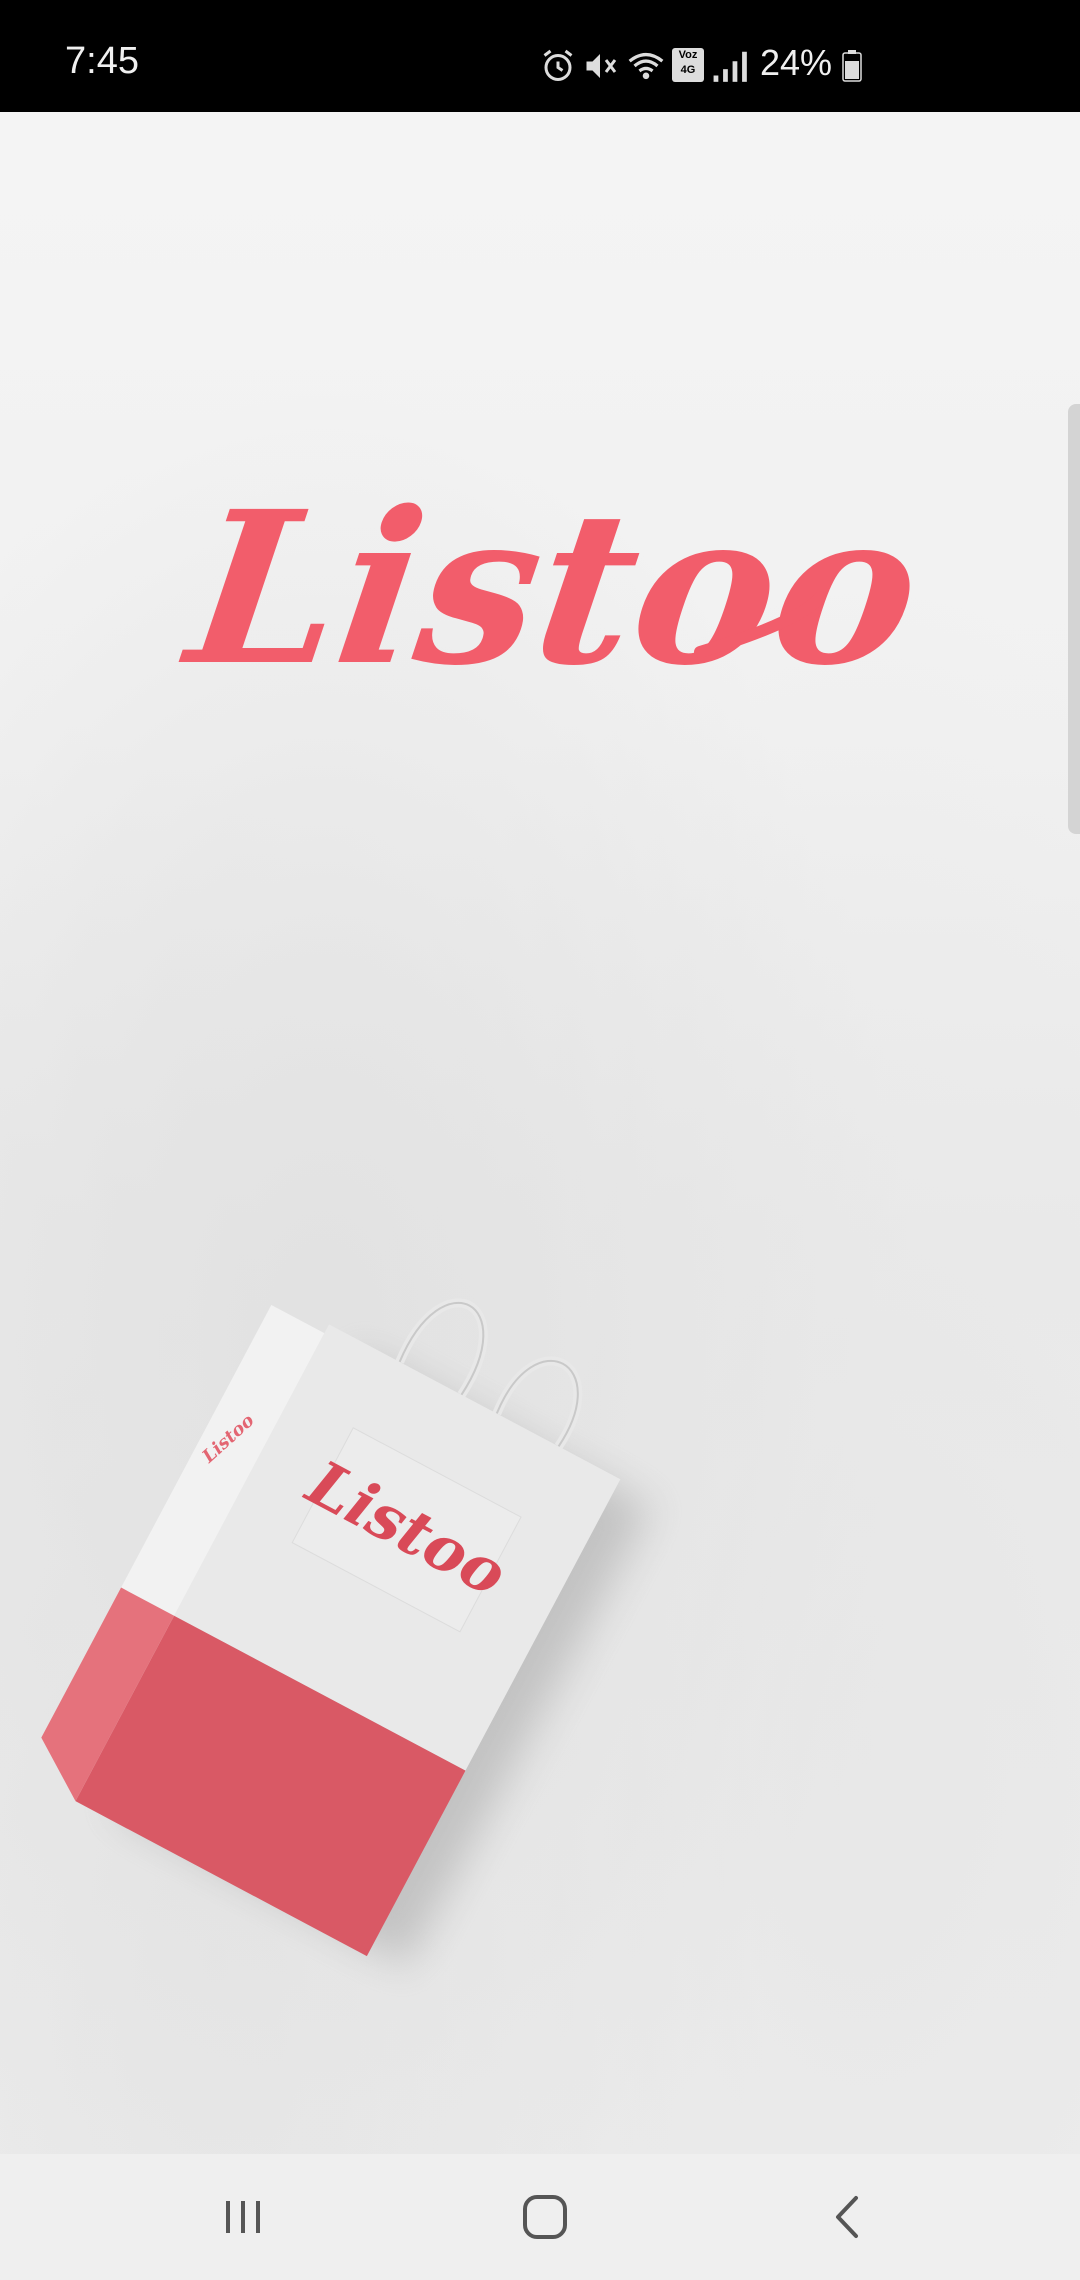  I want to click on navigation-bar, so click(540, 2217).